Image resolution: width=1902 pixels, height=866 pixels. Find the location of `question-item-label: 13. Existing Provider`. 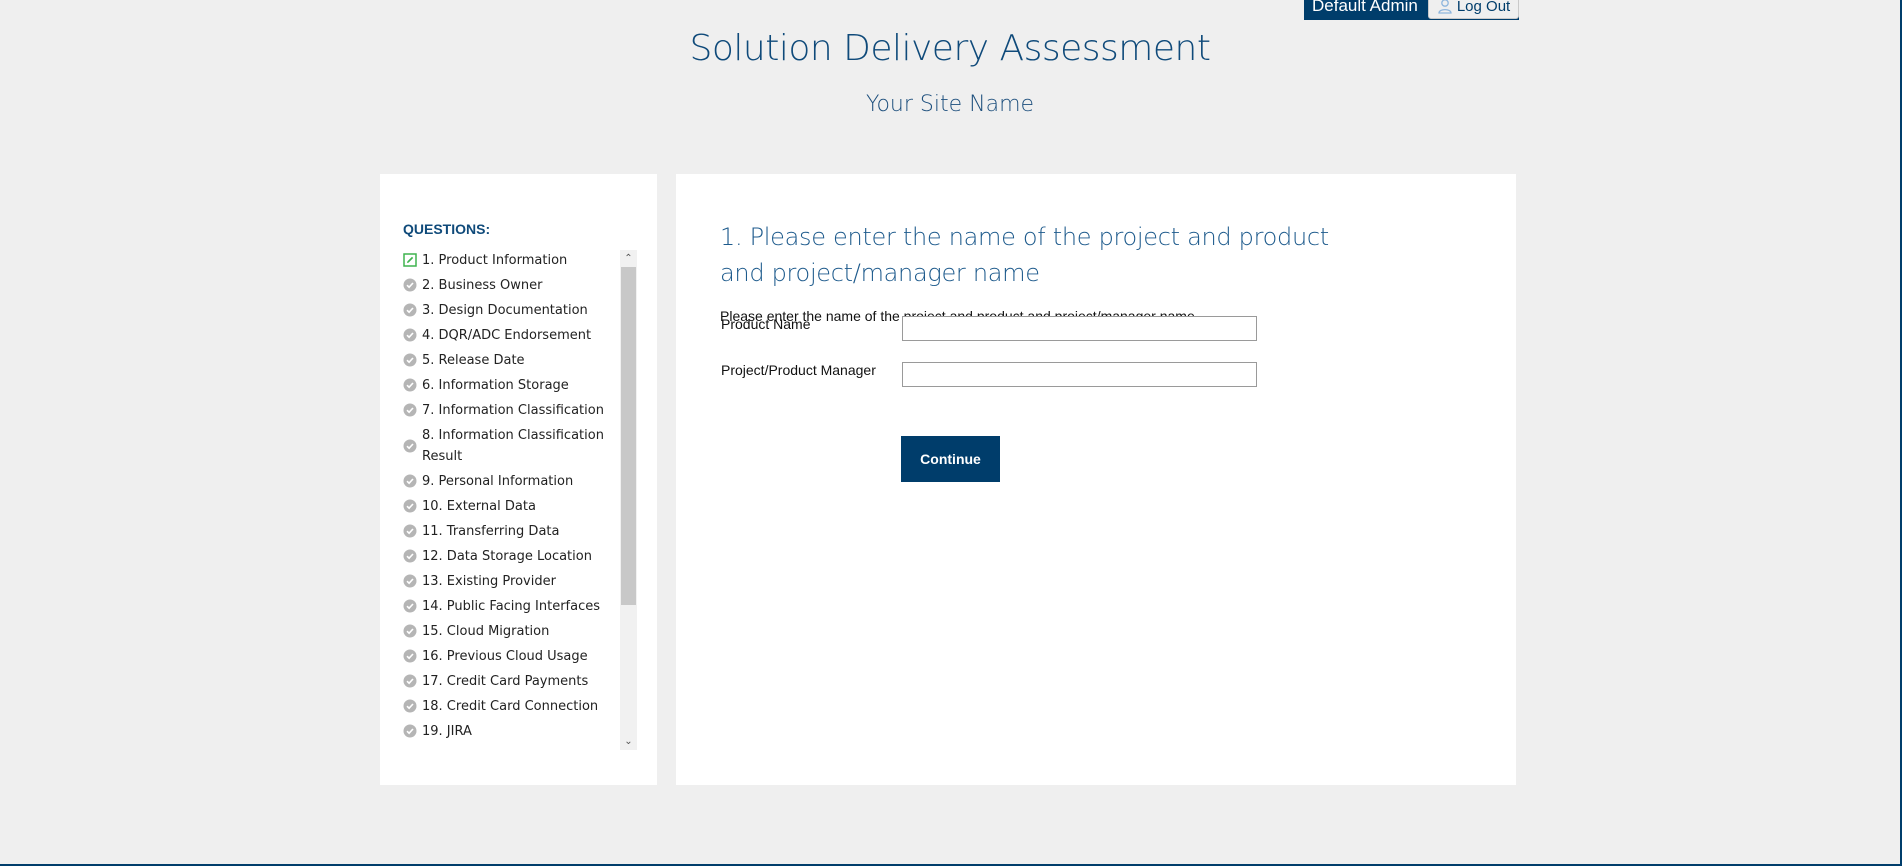

question-item-label: 13. Existing Provider is located at coordinates (489, 581).